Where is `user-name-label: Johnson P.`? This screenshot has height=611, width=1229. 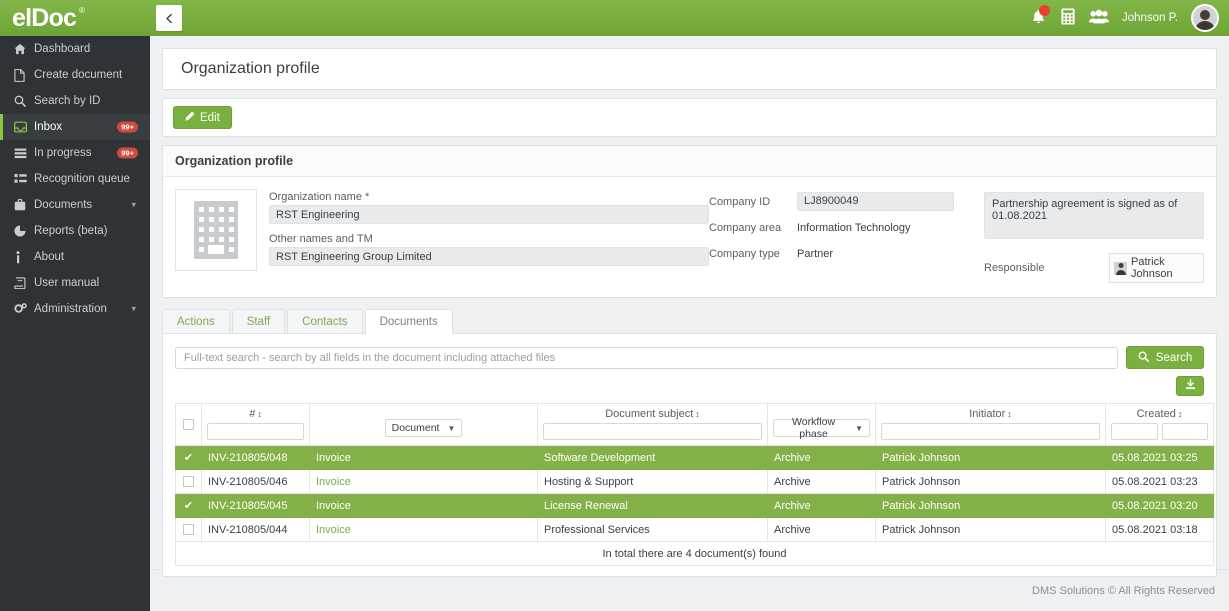
user-name-label: Johnson P. is located at coordinates (1150, 18).